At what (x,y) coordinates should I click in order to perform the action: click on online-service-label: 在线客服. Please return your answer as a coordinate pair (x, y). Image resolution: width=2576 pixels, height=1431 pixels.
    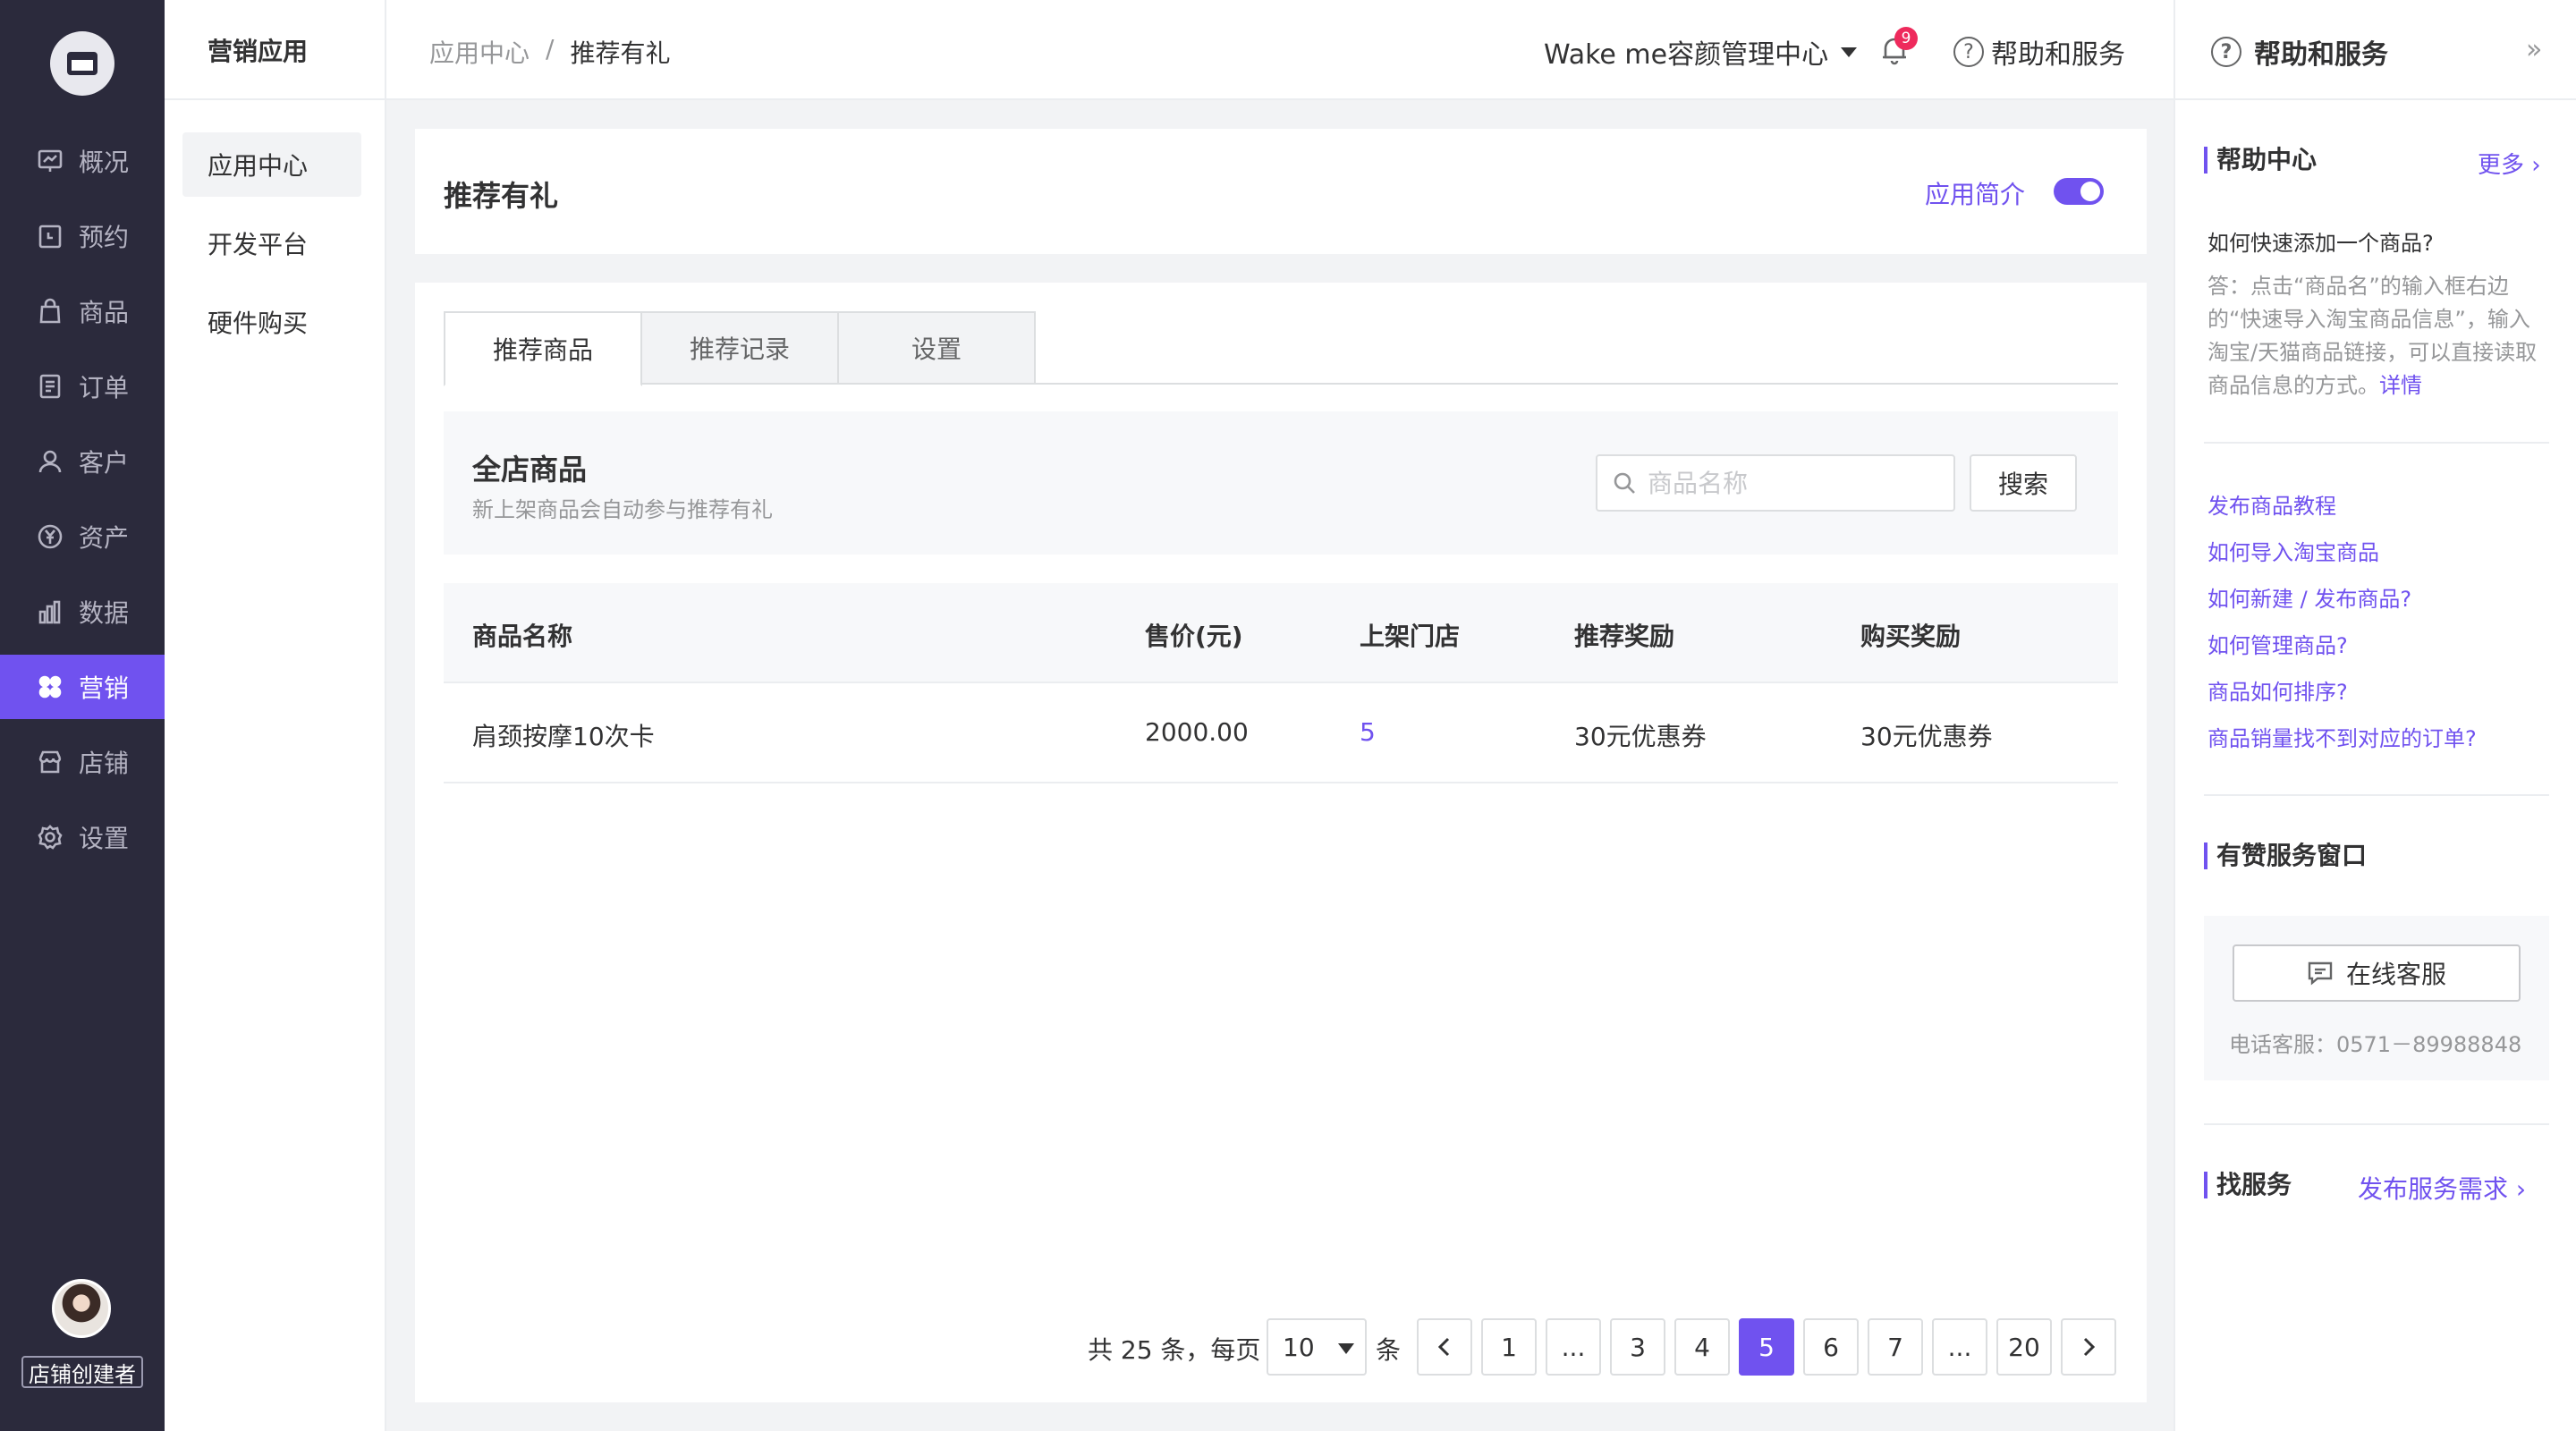
    Looking at the image, I should click on (2395, 974).